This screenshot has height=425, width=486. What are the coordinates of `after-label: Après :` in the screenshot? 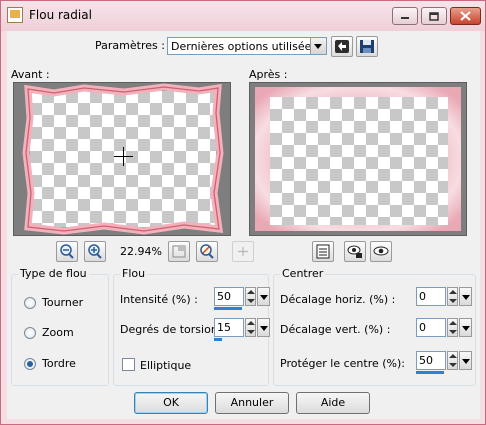 It's located at (268, 74).